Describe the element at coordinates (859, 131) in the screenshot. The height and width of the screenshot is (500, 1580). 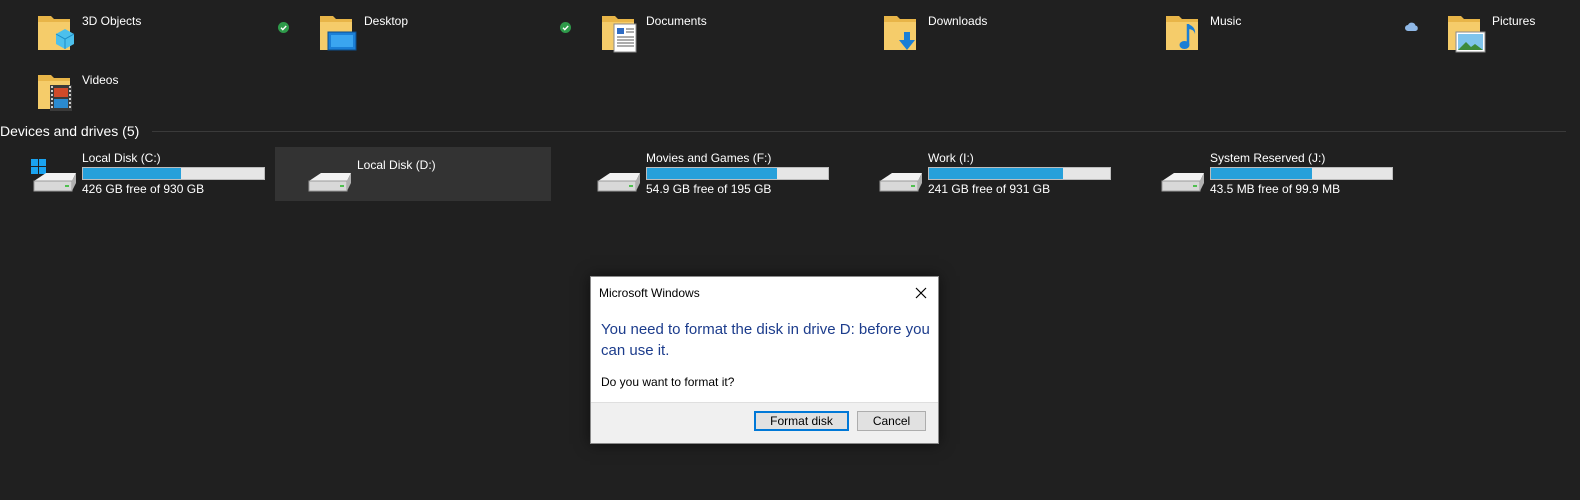
I see `section-divider` at that location.